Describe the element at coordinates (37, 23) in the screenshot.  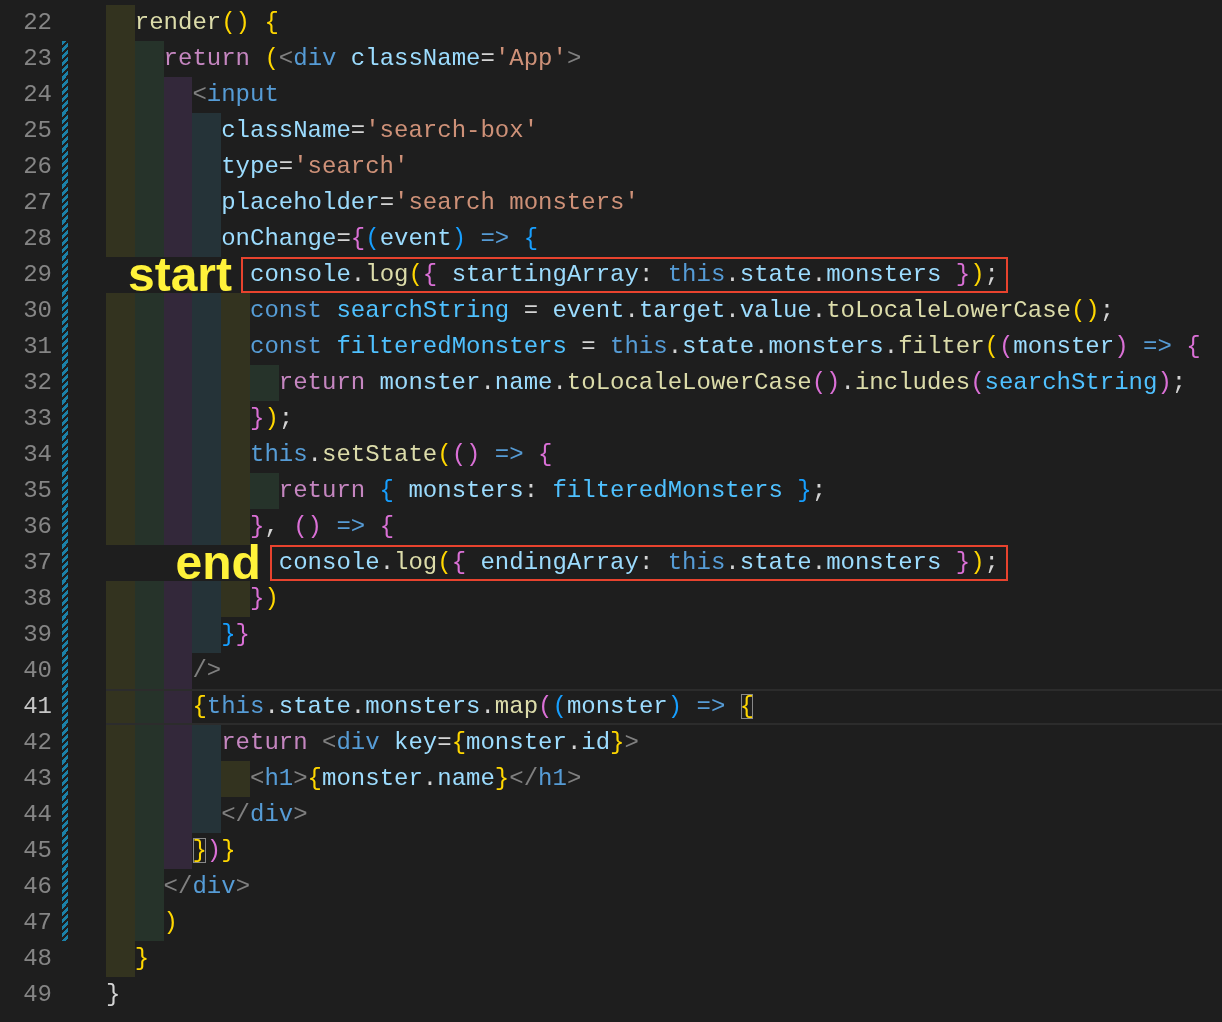
I see `line-number: 22` at that location.